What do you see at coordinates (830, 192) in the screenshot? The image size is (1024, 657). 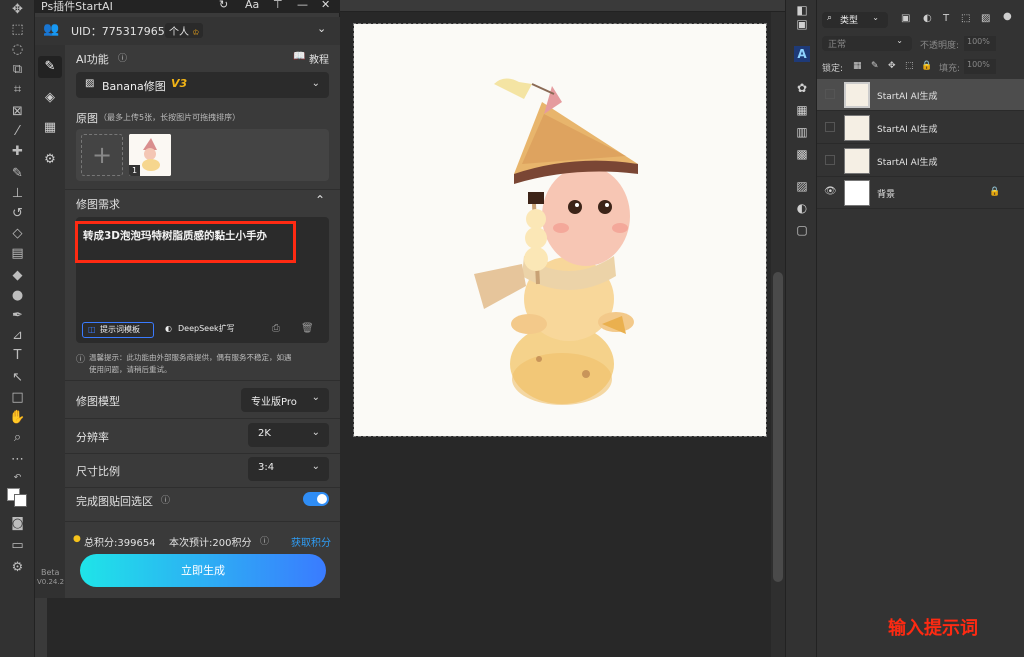 I see `eye-icon: 👁` at bounding box center [830, 192].